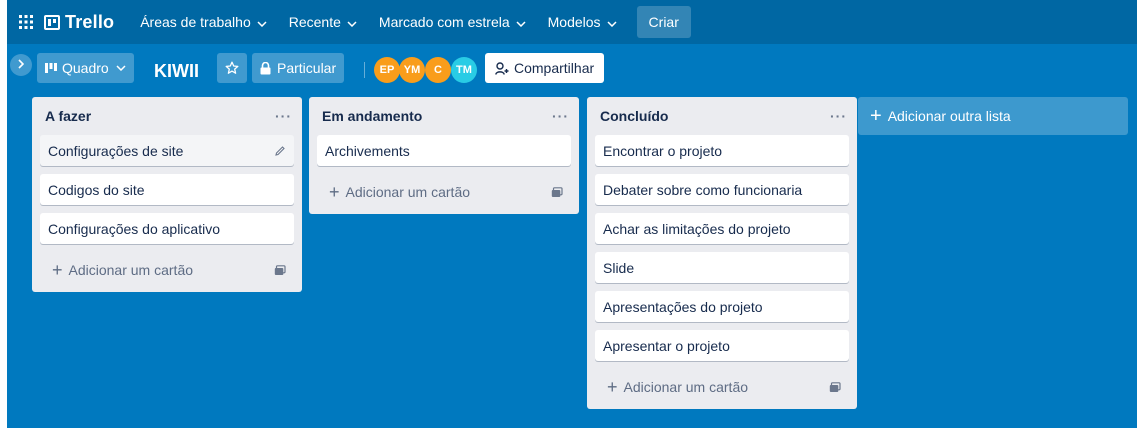 This screenshot has height=428, width=1137. I want to click on card: Apresentações do projeto, so click(722, 306).